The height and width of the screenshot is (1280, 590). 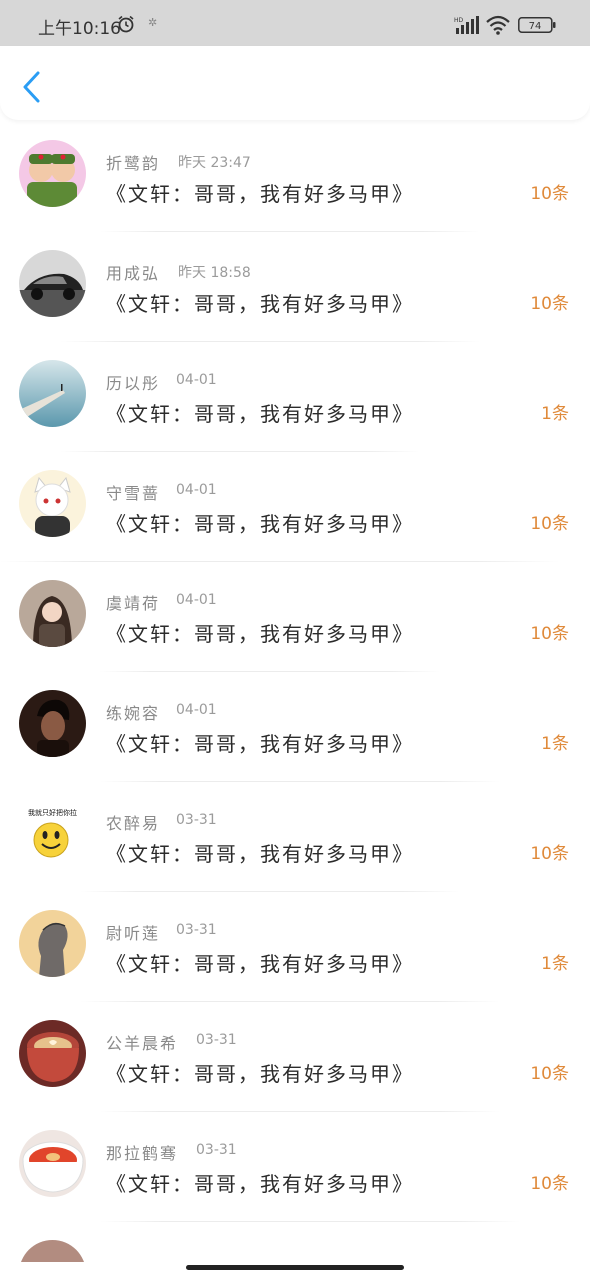 I want to click on home-indicator, so click(x=295, y=1267).